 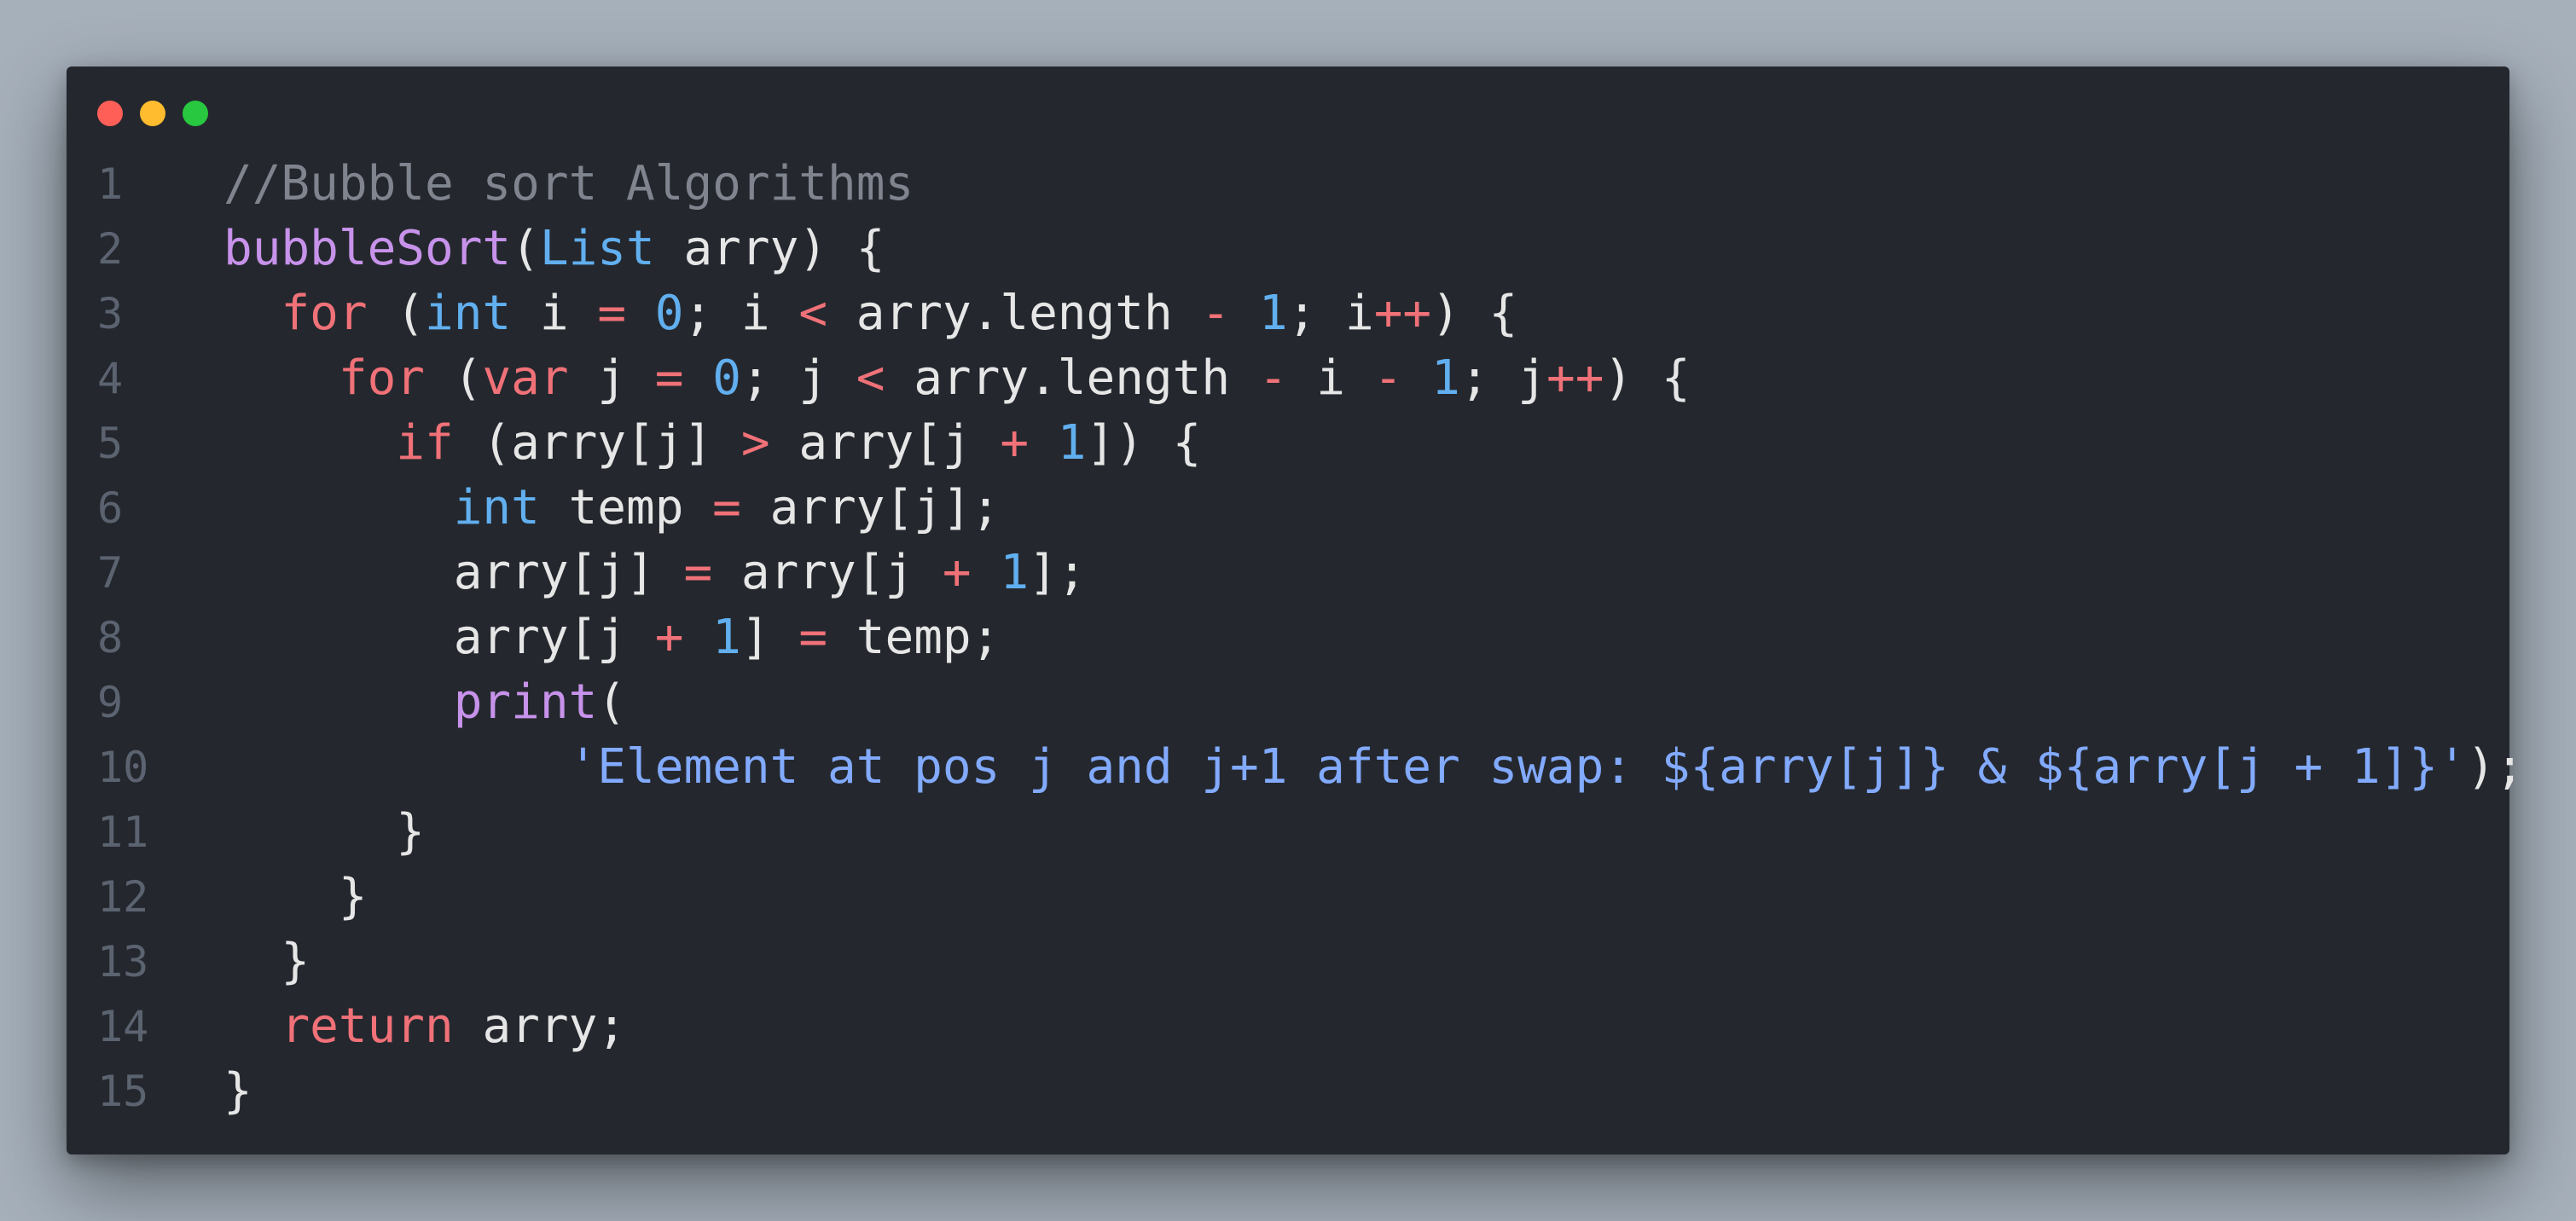 What do you see at coordinates (1288, 184) in the screenshot?
I see `code-line: 1 //Bubble sort Algorithms` at bounding box center [1288, 184].